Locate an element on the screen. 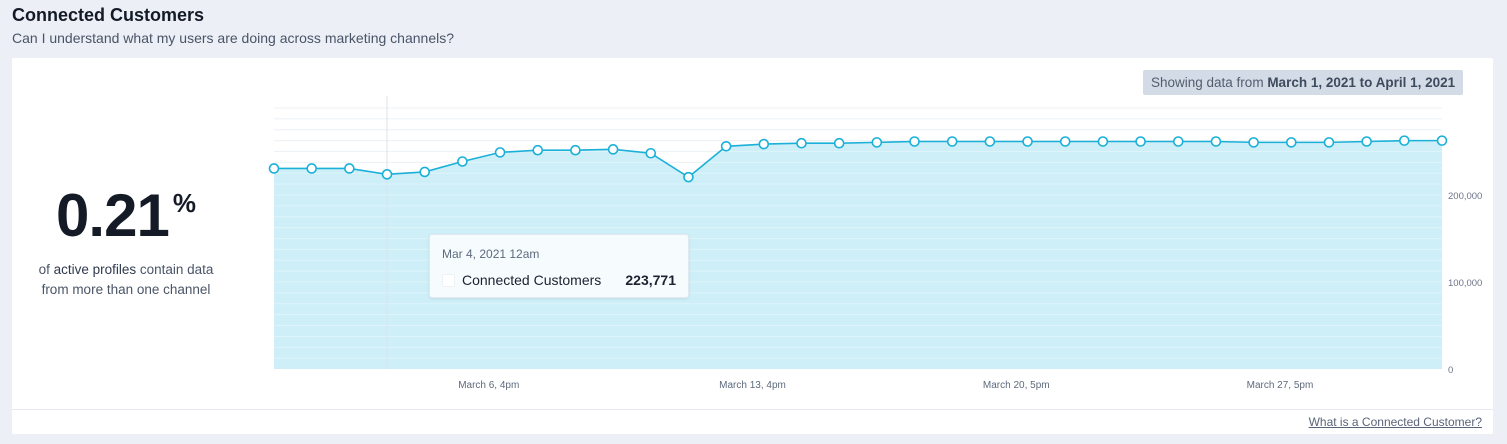 The width and height of the screenshot is (1507, 444). y-tick-label: 100,000 is located at coordinates (1465, 283).